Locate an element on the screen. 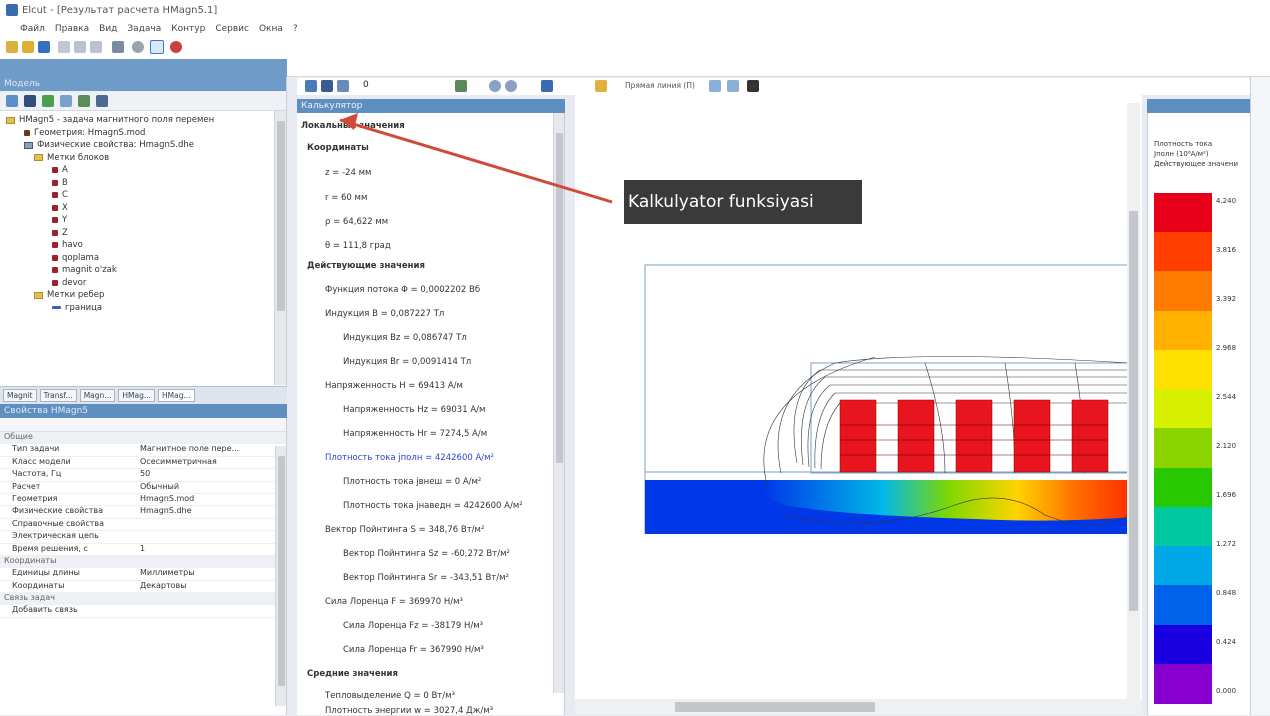 This screenshot has width=1270, height=716. tree-item-block: Y is located at coordinates (146, 220).